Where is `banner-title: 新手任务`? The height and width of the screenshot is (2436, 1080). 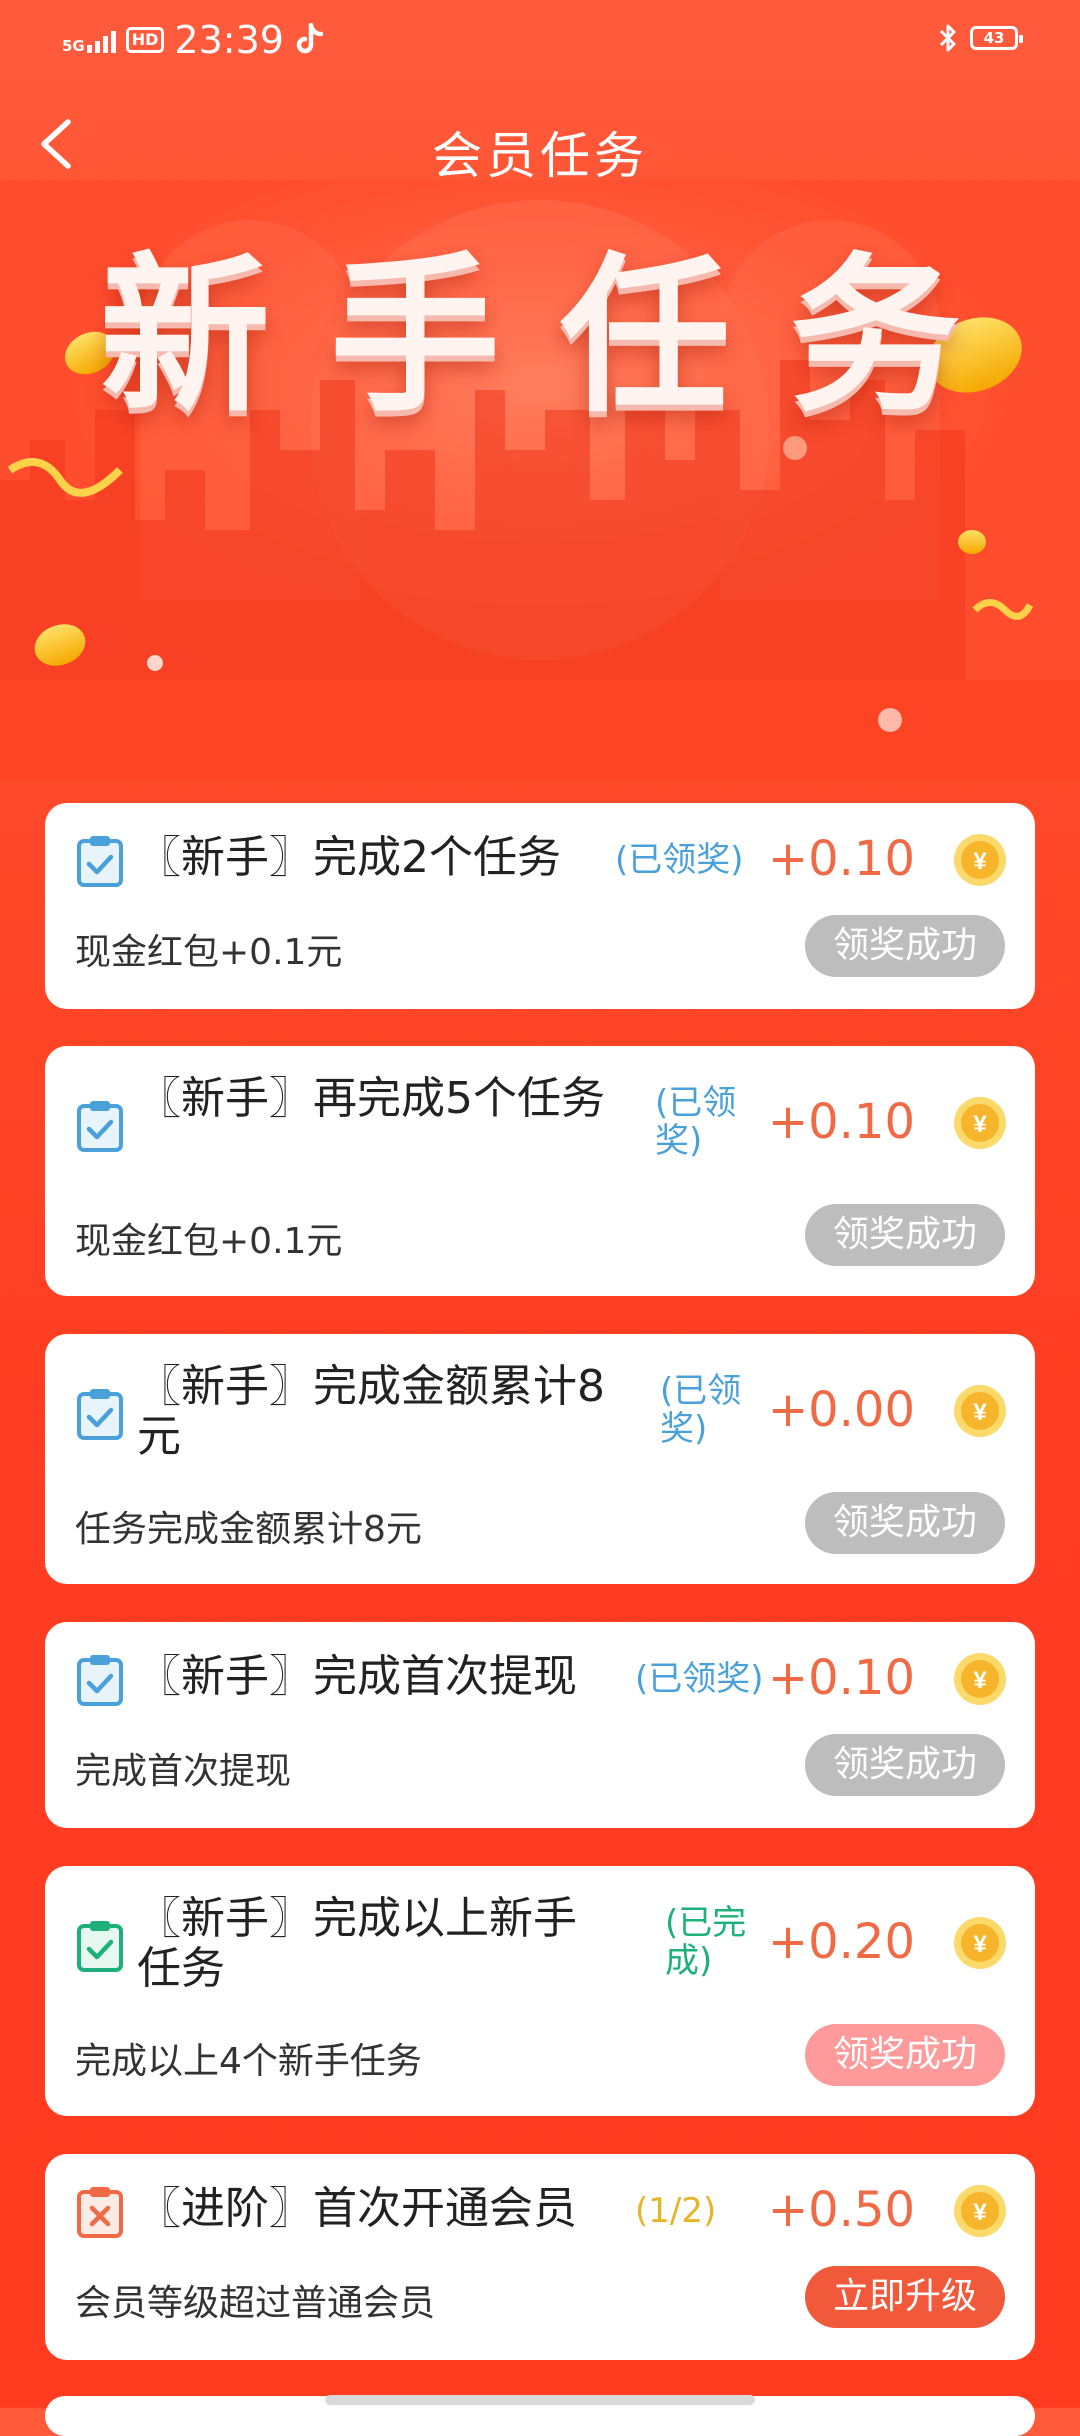 banner-title: 新手任务 is located at coordinates (559, 337).